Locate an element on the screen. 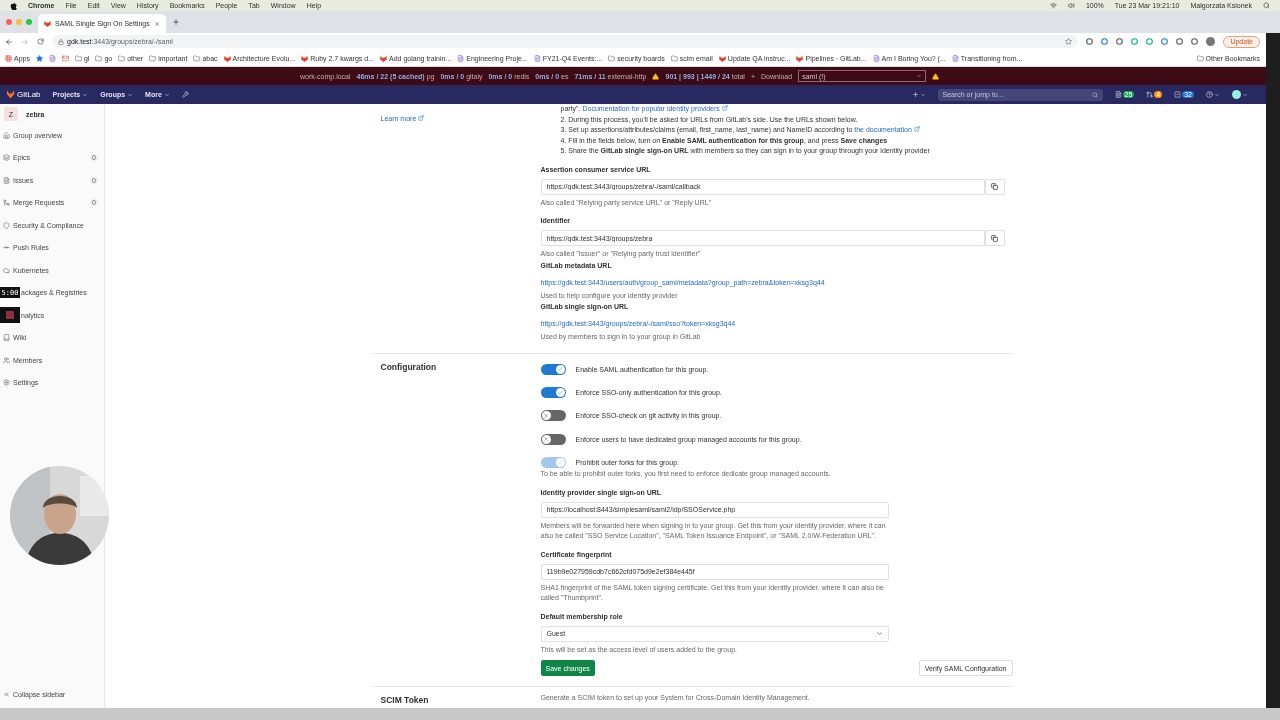 This screenshot has width=1280, height=720. home-icon is located at coordinates (6, 135).